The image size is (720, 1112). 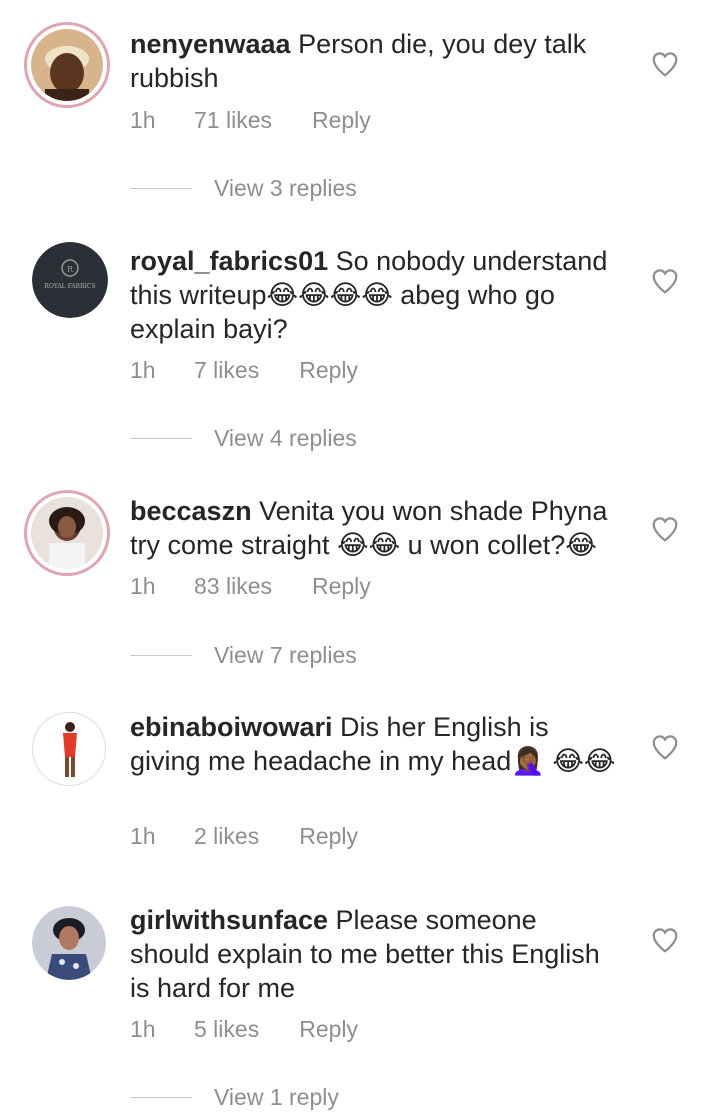 I want to click on view-replies-button: View 1 reply, so click(x=234, y=1097).